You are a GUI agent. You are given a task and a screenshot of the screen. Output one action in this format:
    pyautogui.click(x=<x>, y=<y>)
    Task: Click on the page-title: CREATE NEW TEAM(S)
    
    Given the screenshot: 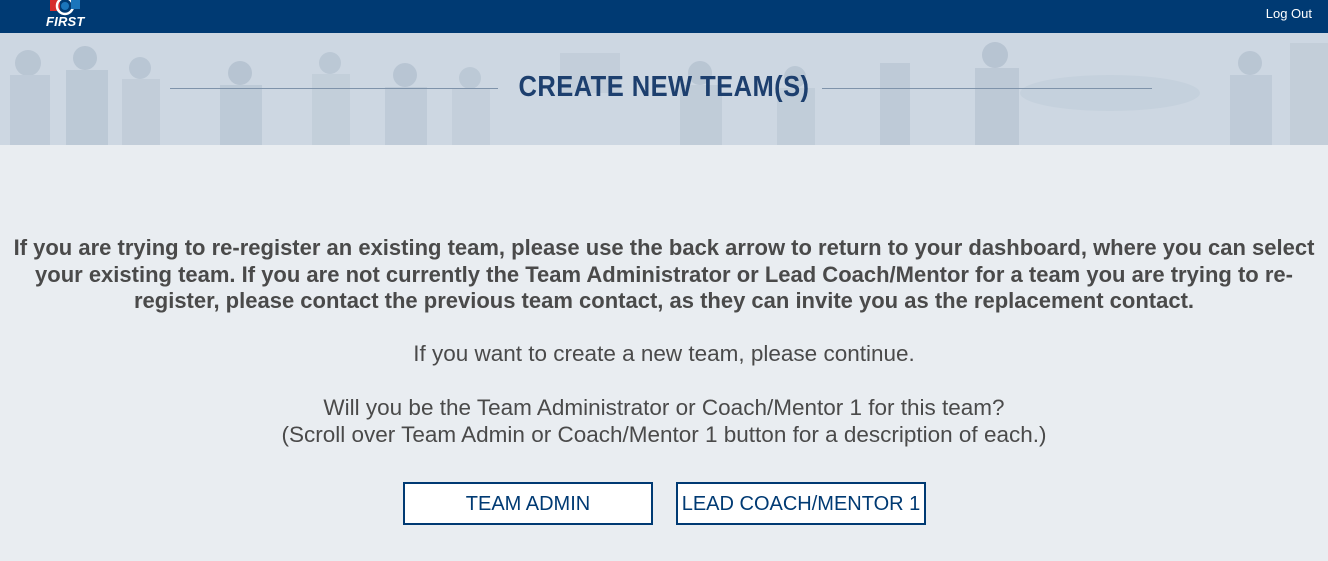 What is the action you would take?
    pyautogui.click(x=664, y=87)
    